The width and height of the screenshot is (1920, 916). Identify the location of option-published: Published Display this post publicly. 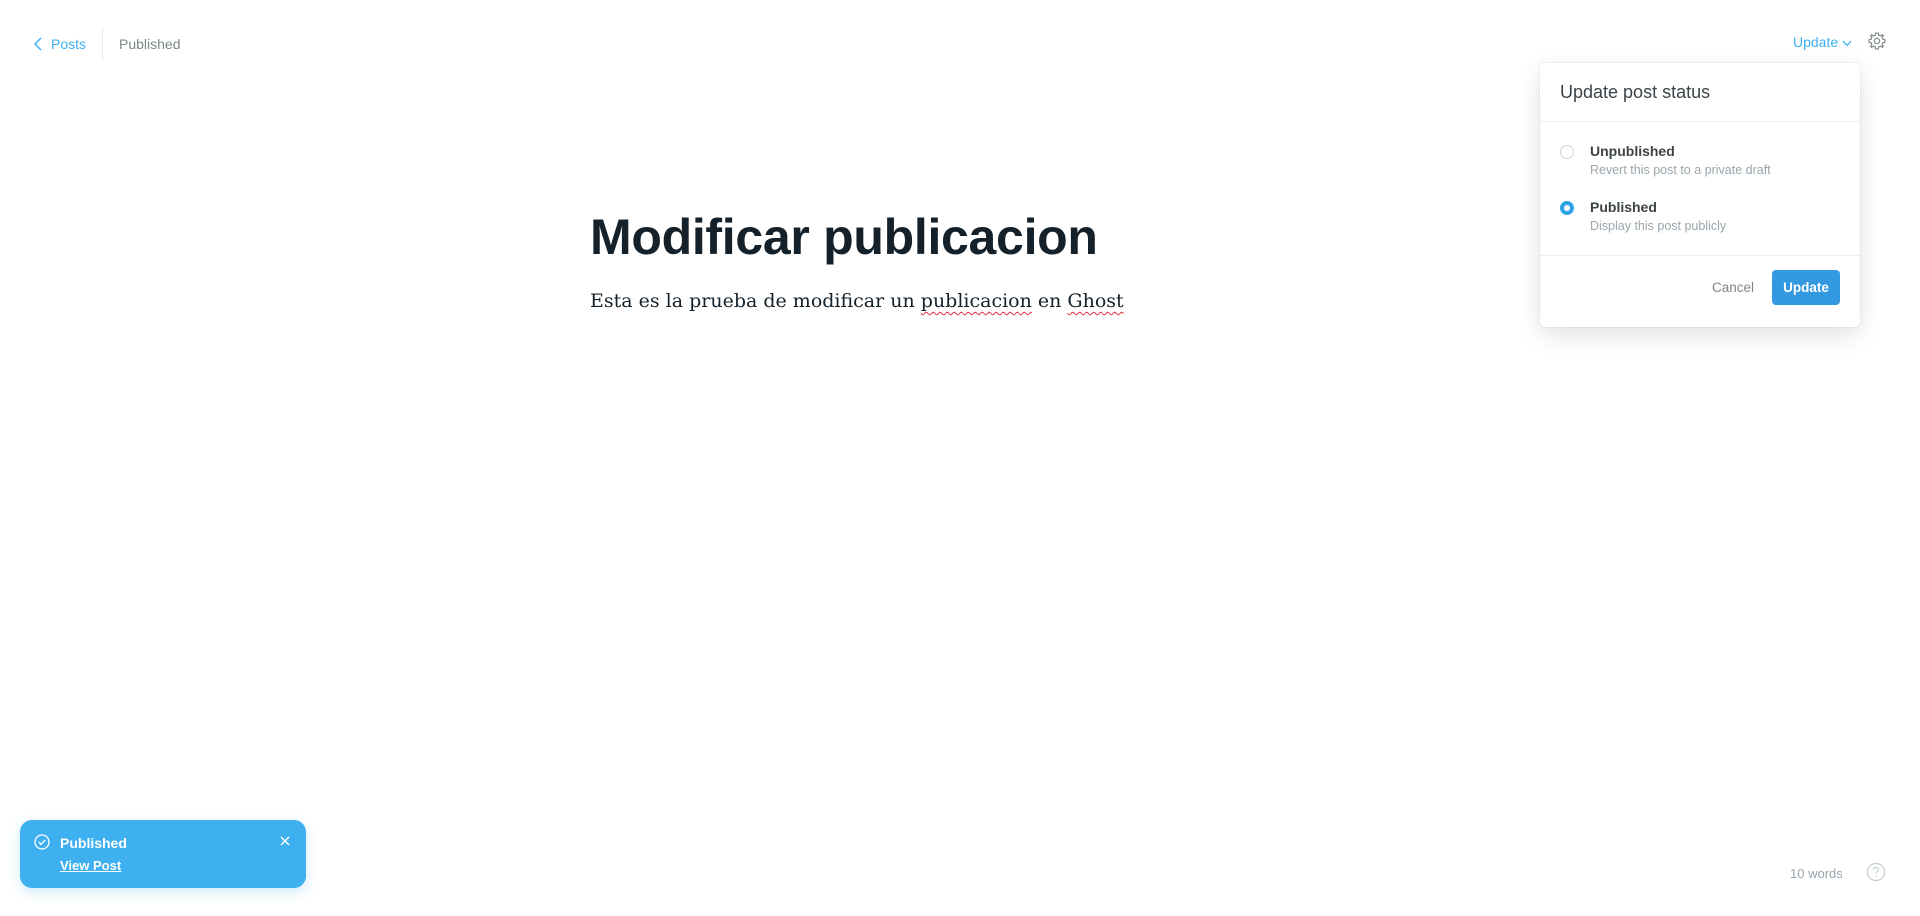
(1643, 216).